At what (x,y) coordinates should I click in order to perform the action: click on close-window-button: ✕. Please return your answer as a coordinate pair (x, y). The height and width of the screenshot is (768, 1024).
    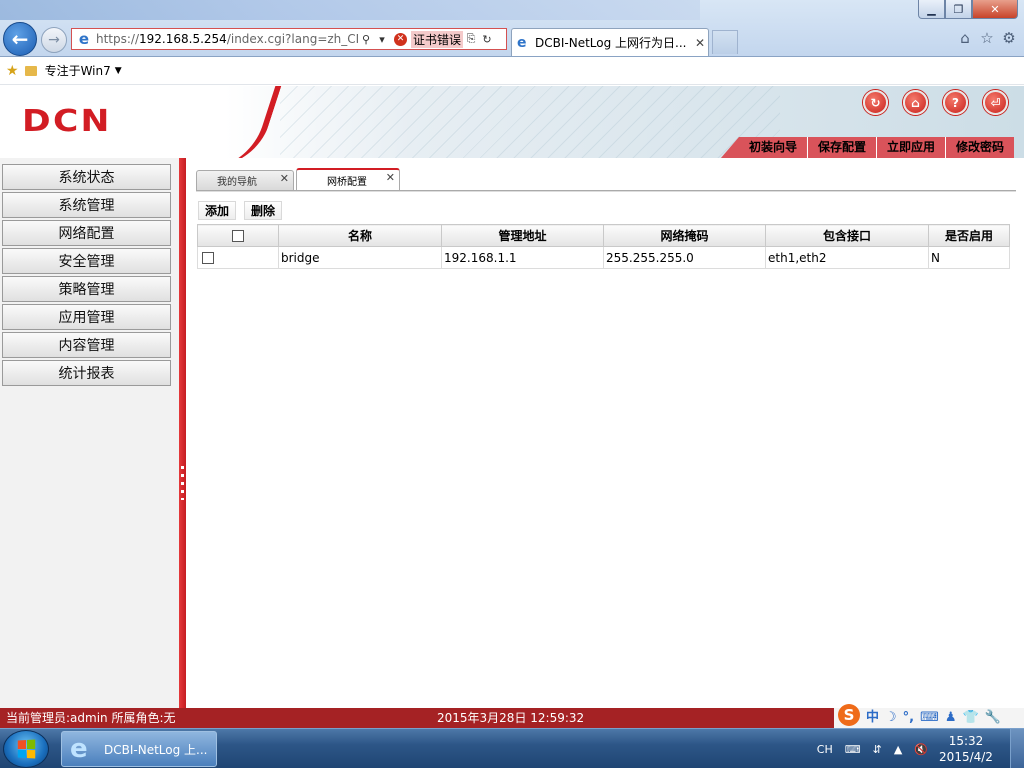
    Looking at the image, I should click on (995, 9).